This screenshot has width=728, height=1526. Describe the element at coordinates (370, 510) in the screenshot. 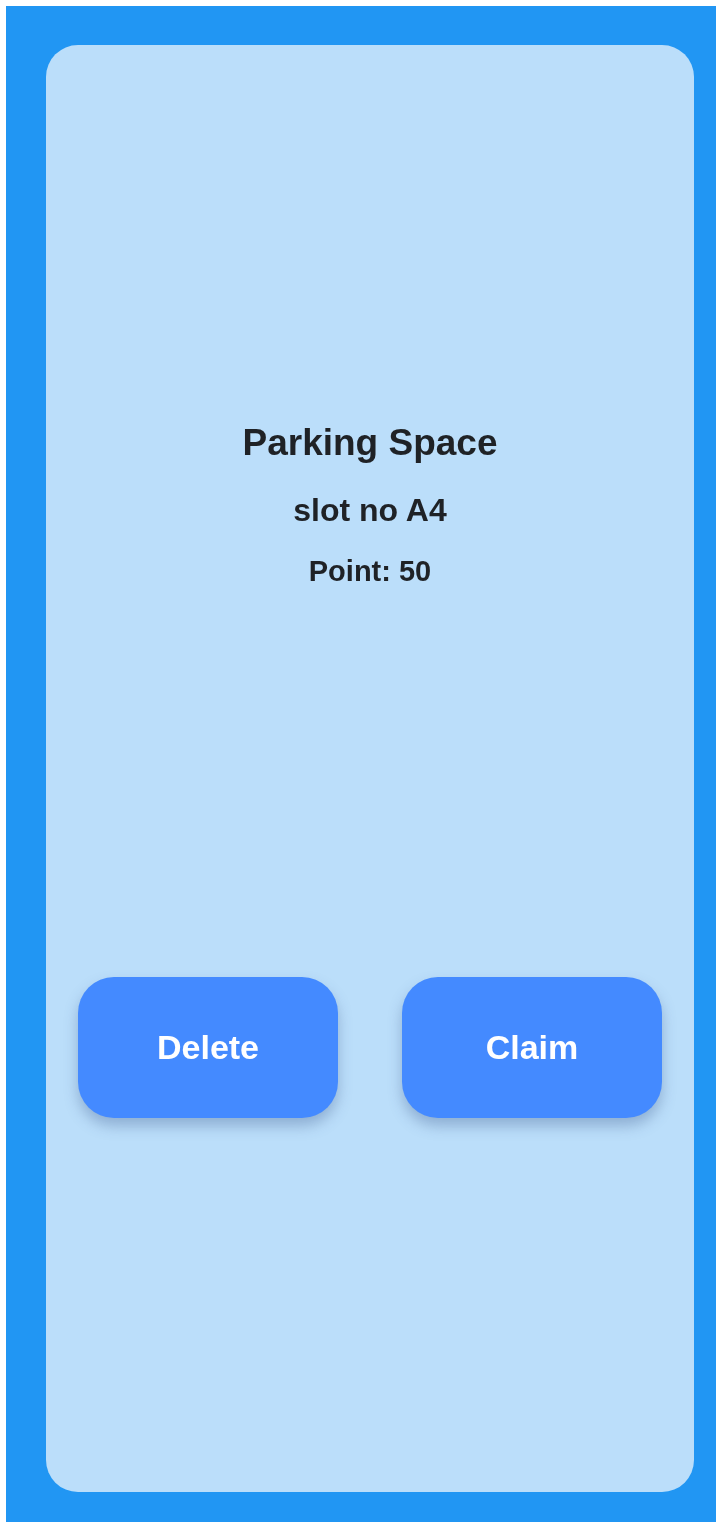

I see `slot-label: slot no A4` at that location.